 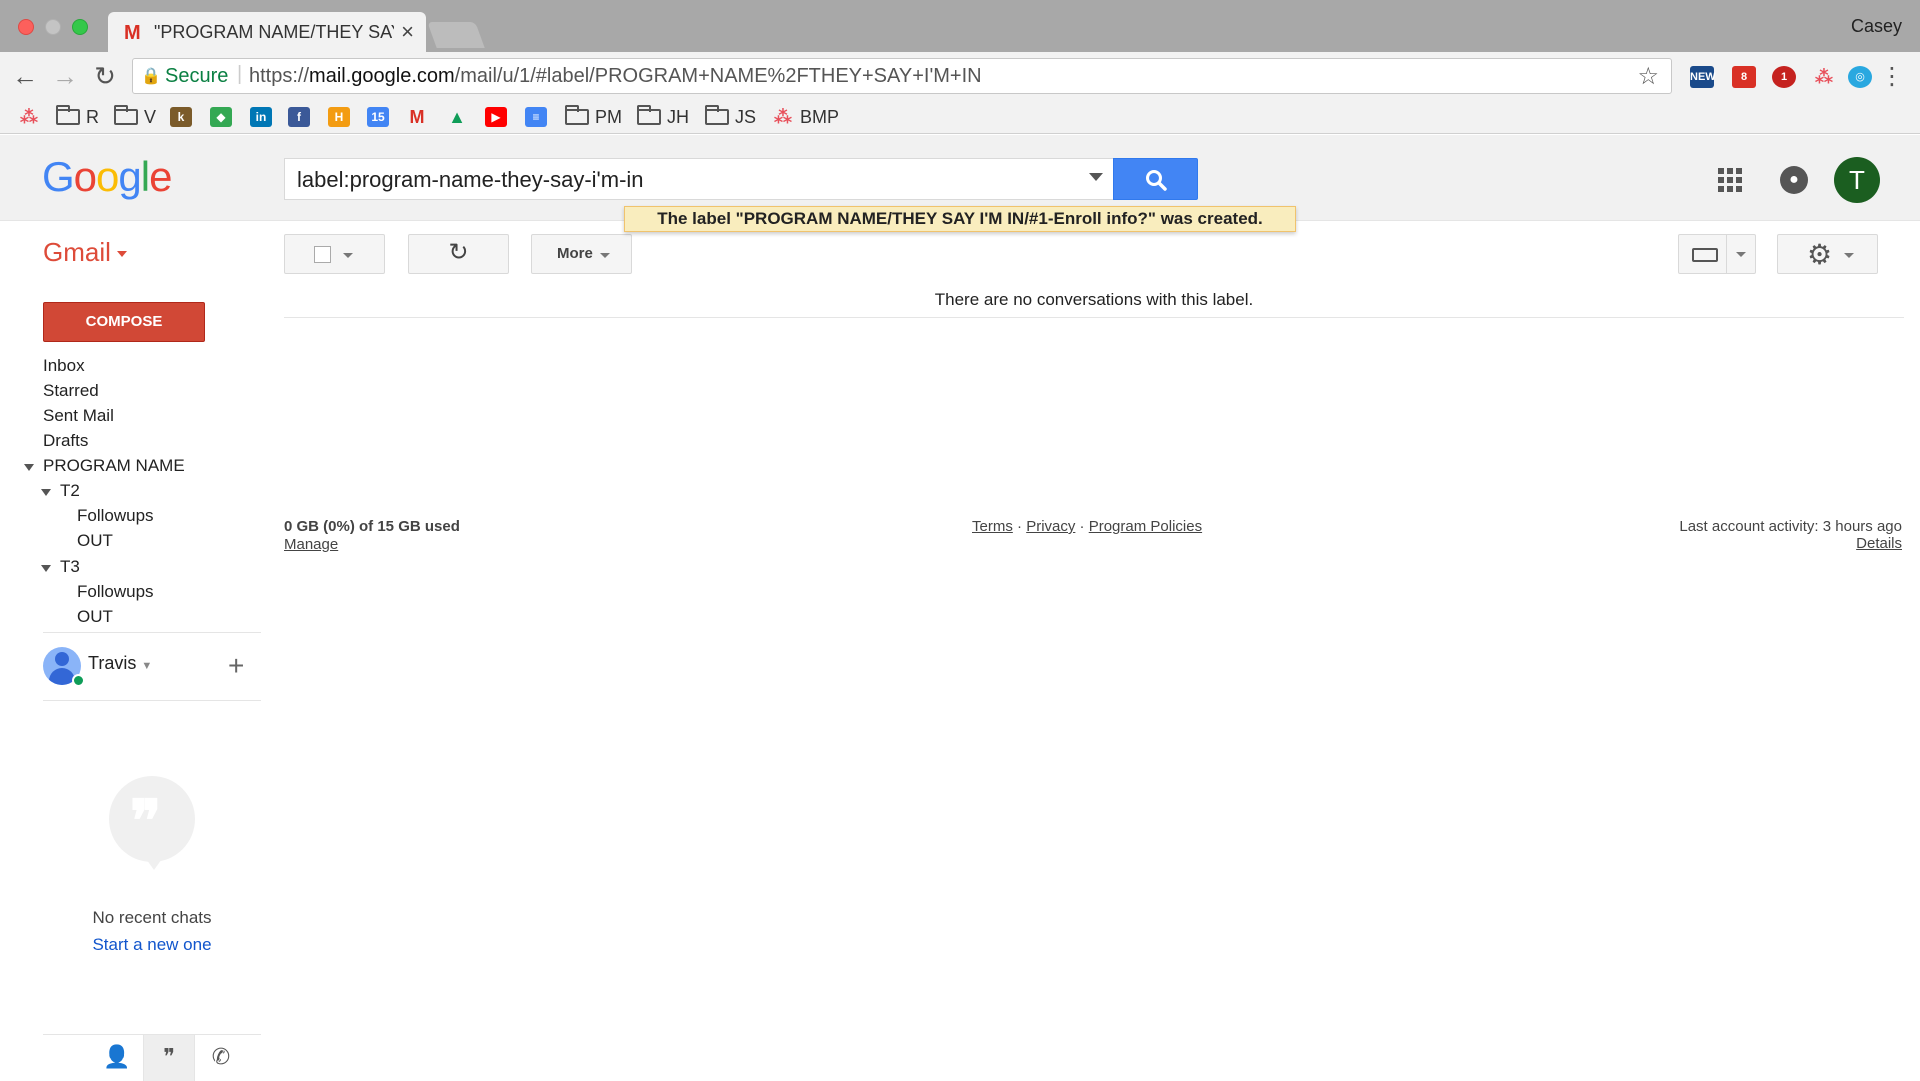 I want to click on details-link: Details, so click(x=1790, y=543).